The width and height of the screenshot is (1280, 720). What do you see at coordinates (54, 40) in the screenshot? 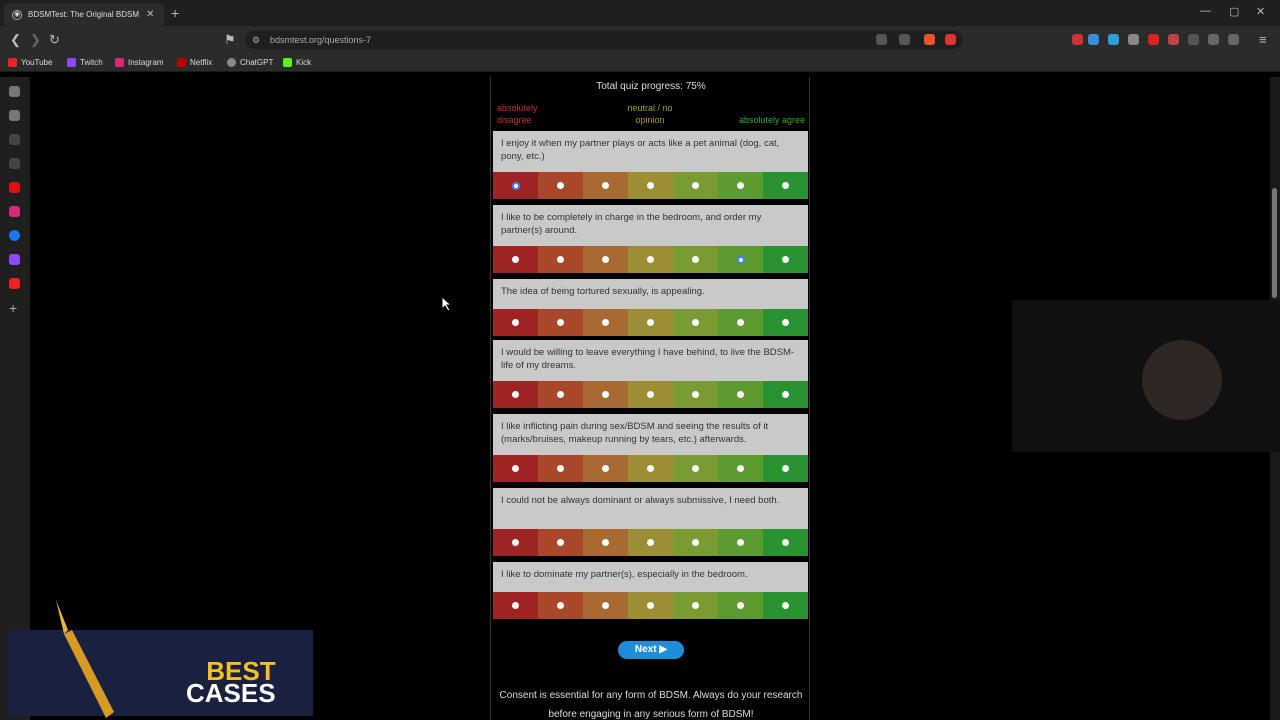
I see `reload-icon: ↻` at bounding box center [54, 40].